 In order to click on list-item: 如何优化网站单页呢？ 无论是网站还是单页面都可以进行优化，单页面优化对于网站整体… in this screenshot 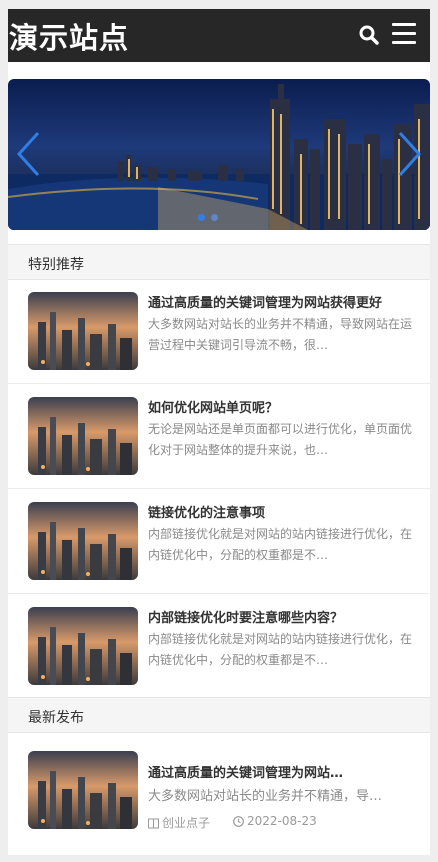, I will do `click(219, 436)`.